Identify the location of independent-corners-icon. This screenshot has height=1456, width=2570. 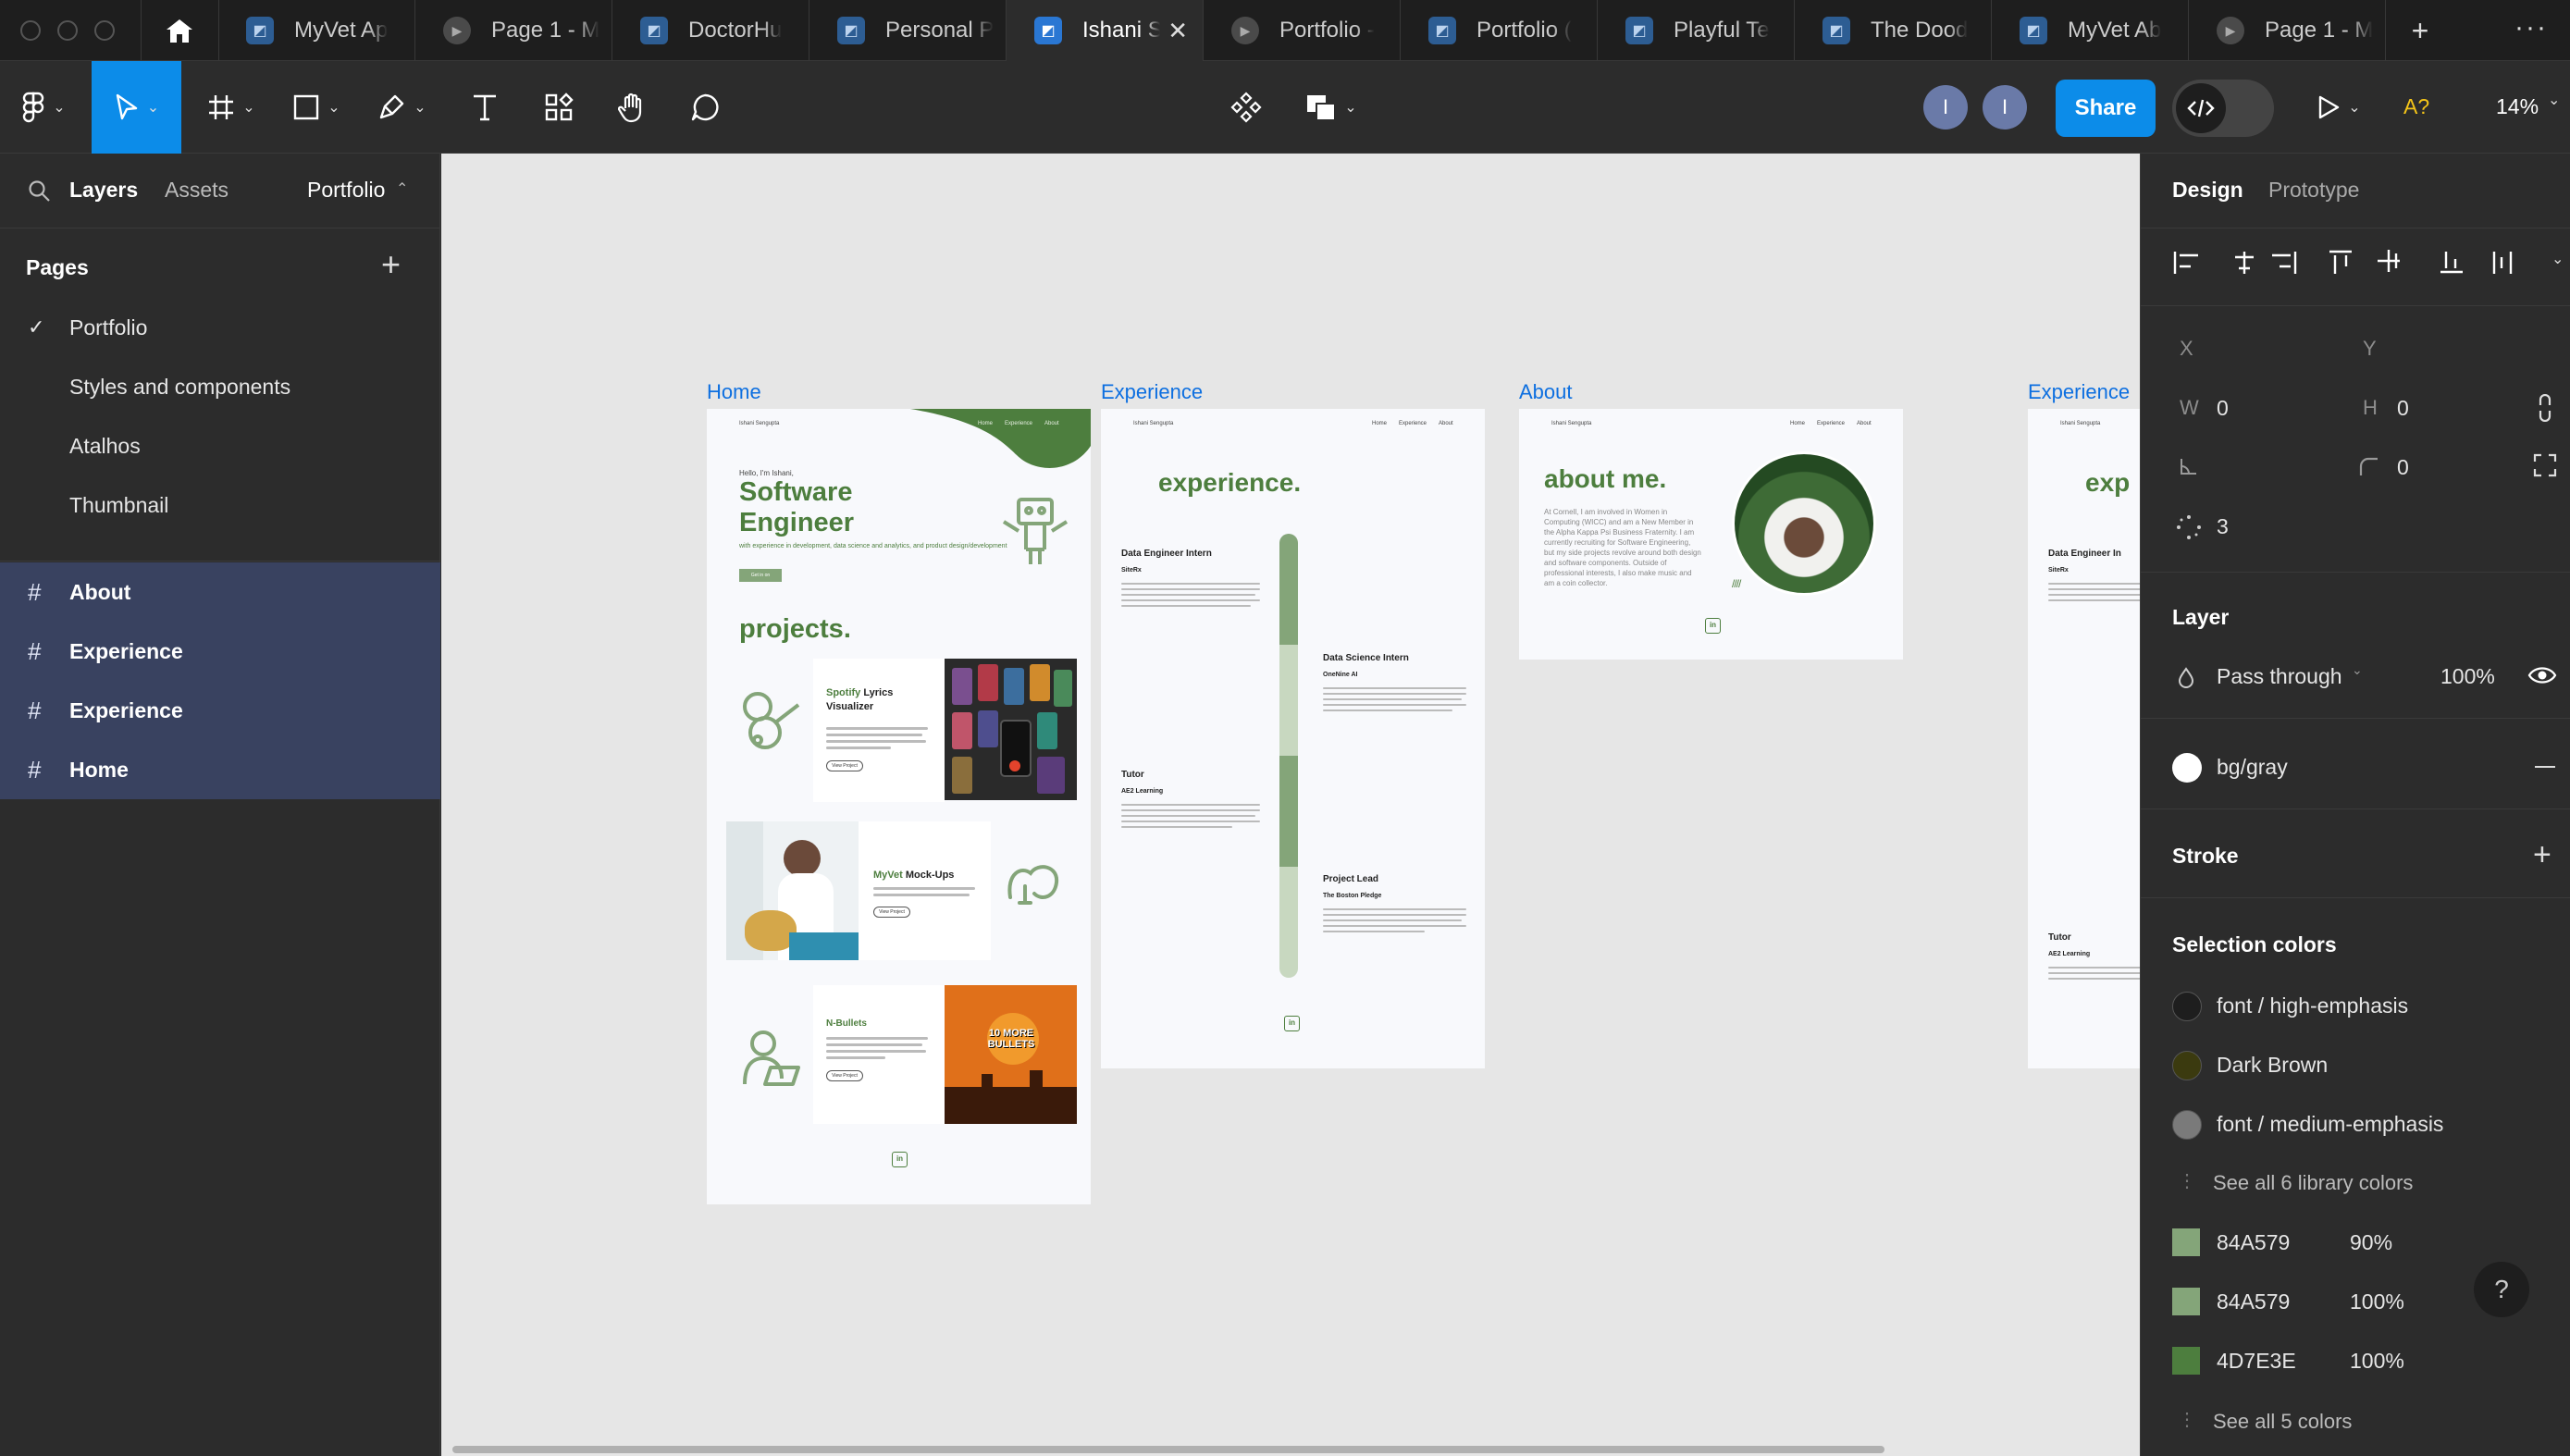
(2545, 465).